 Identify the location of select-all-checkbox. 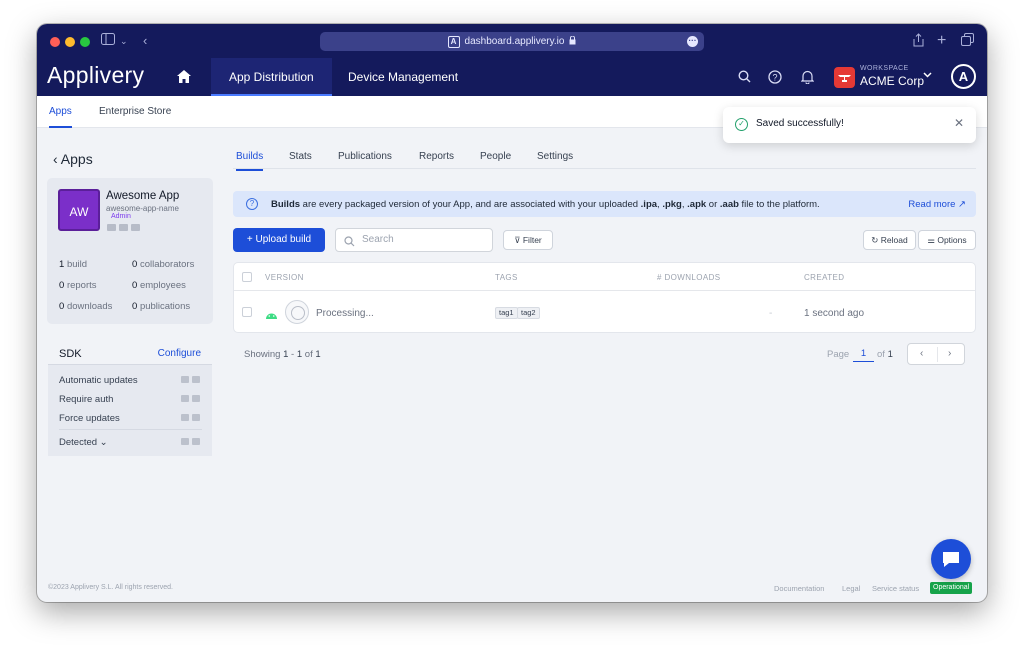
(247, 277).